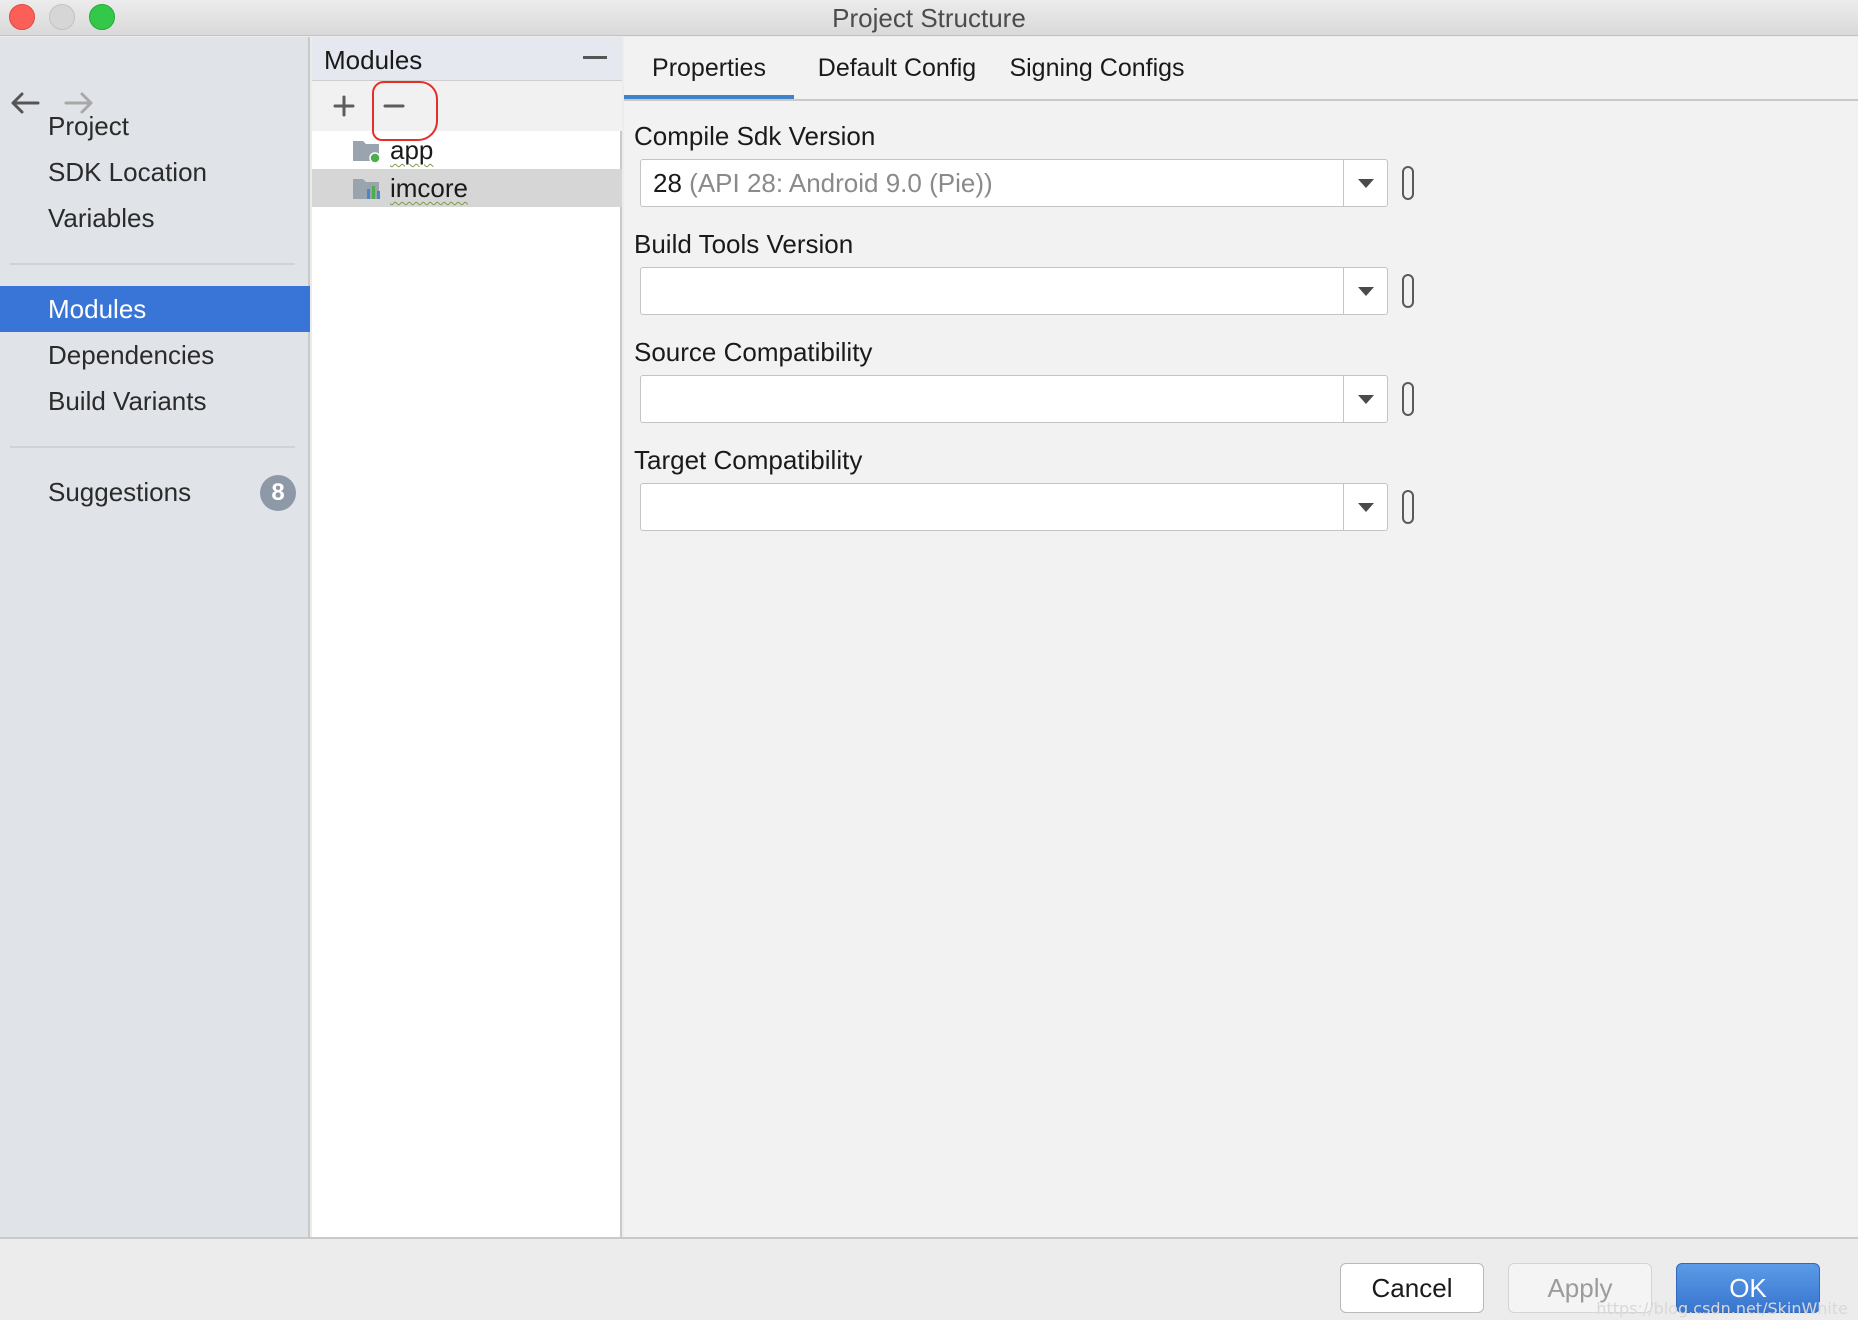  Describe the element at coordinates (748, 460) in the screenshot. I see `target-compat-label: Target Compatibility` at that location.